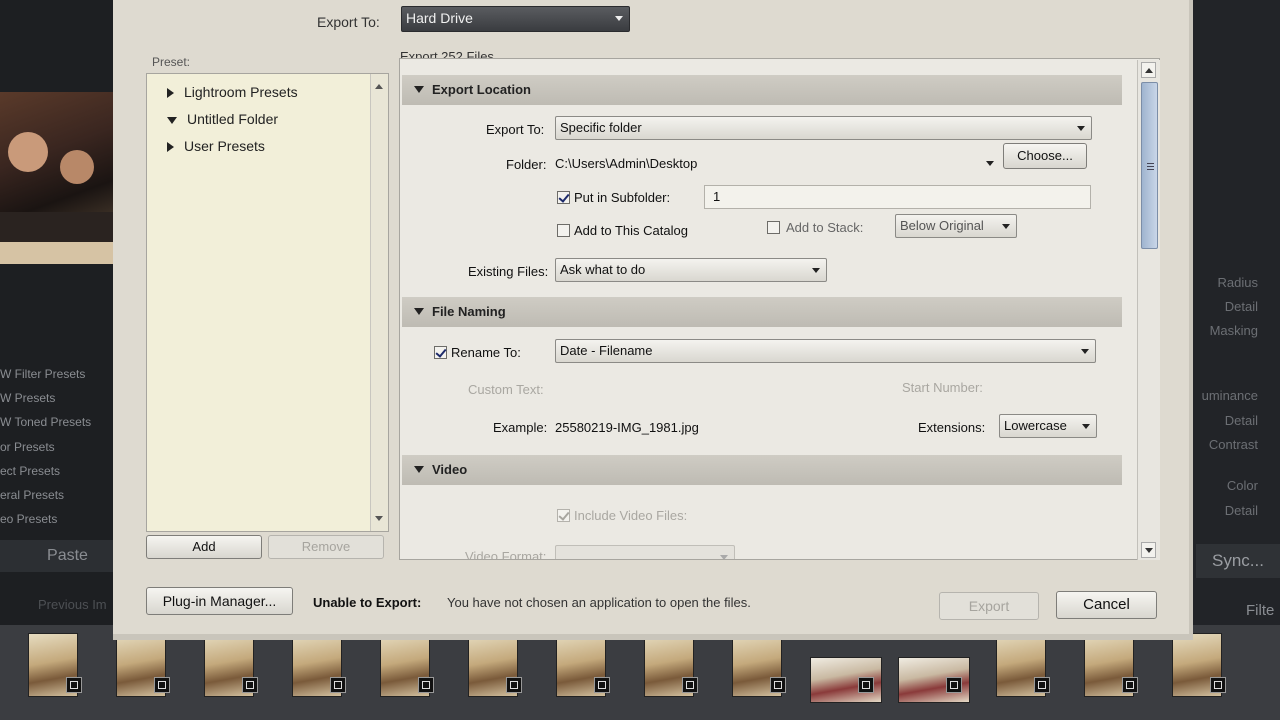  Describe the element at coordinates (601, 127) in the screenshot. I see `location-export-to-value: Specific folder` at that location.